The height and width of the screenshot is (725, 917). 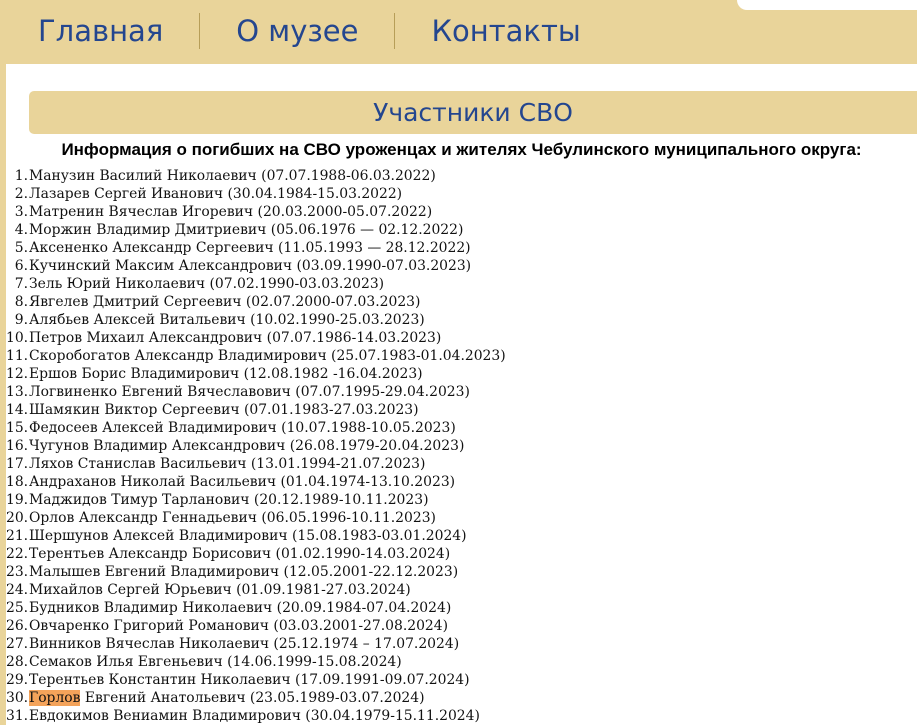 I want to click on top-navigation-bar: Главная О музее Контакты, so click(x=458, y=32).